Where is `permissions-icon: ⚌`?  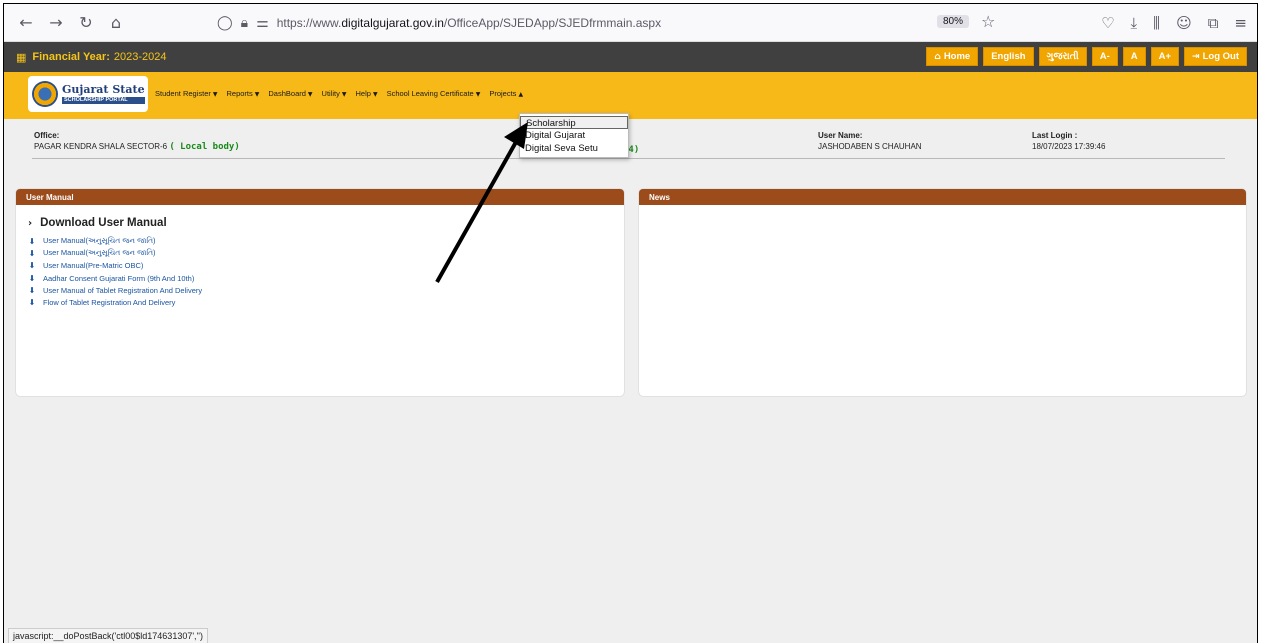
permissions-icon: ⚌ is located at coordinates (262, 23).